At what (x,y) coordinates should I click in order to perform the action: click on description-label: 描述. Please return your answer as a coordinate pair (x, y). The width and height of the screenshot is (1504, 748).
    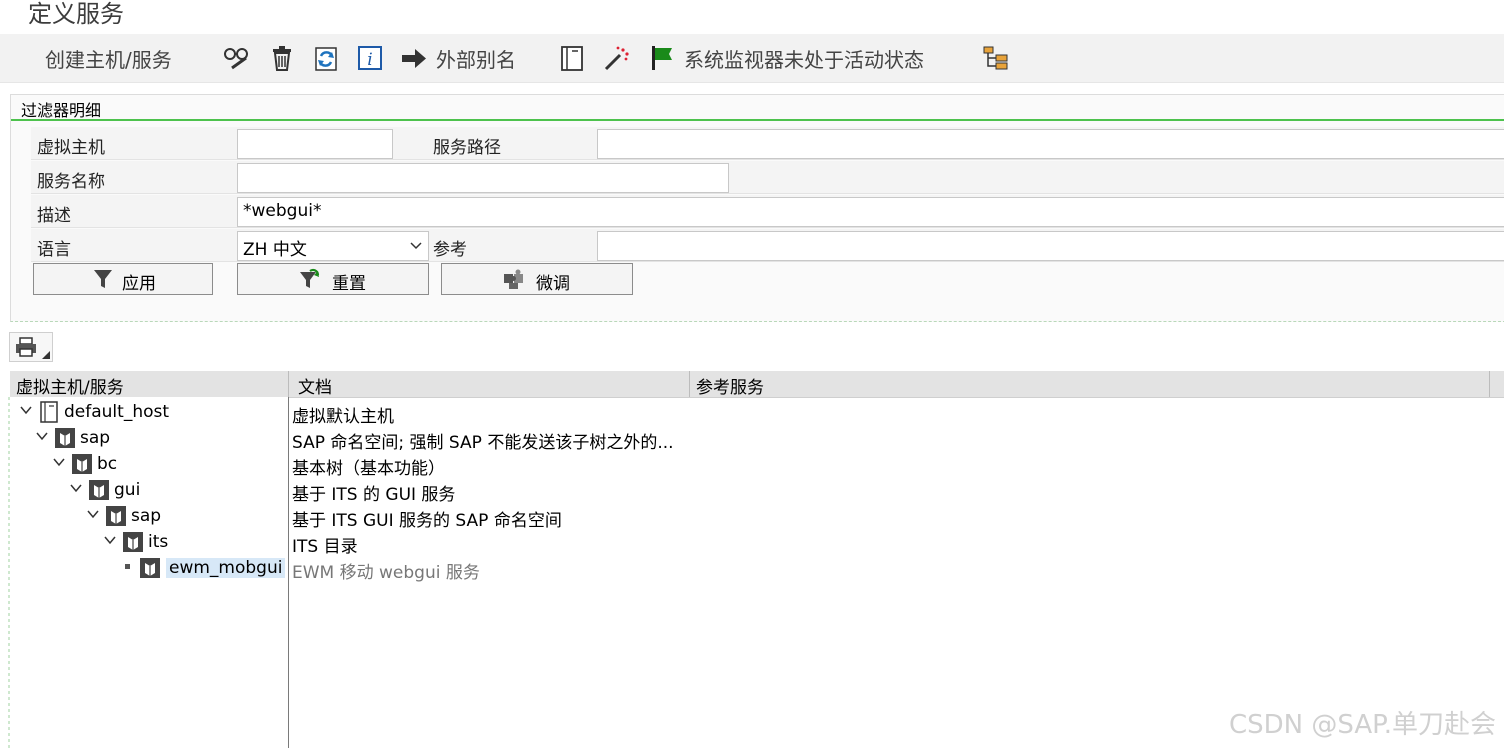
    Looking at the image, I should click on (54, 216).